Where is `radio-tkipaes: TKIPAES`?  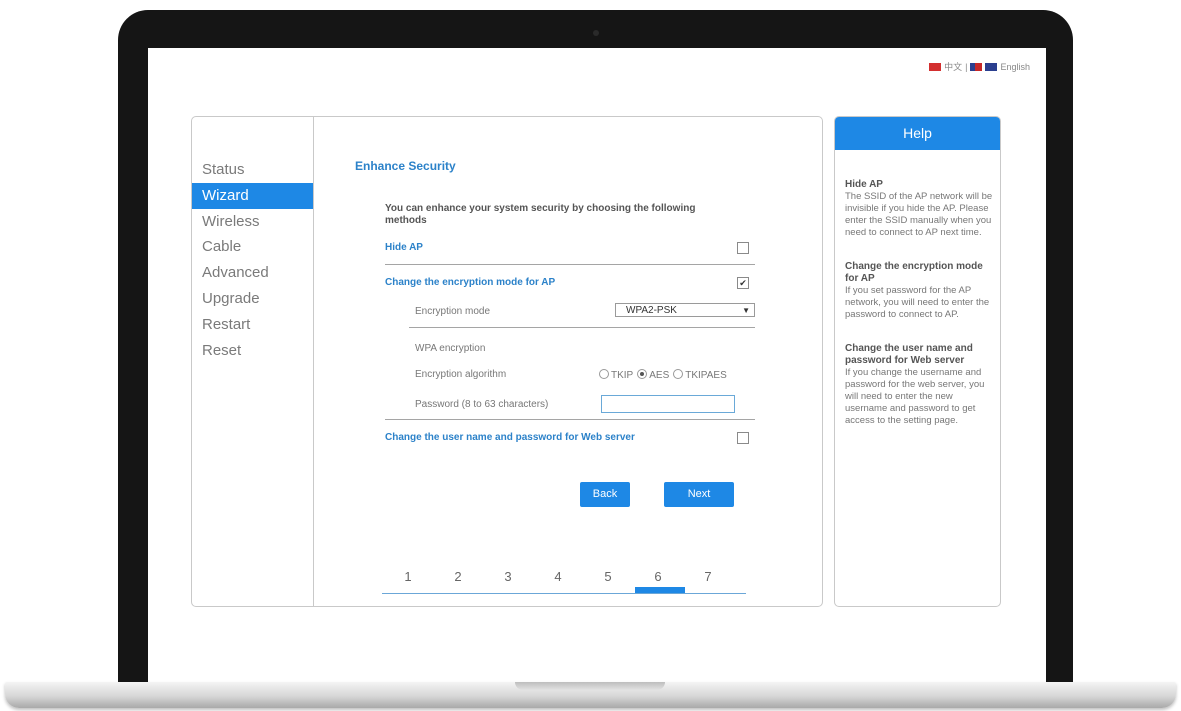
radio-tkipaes: TKIPAES is located at coordinates (700, 375).